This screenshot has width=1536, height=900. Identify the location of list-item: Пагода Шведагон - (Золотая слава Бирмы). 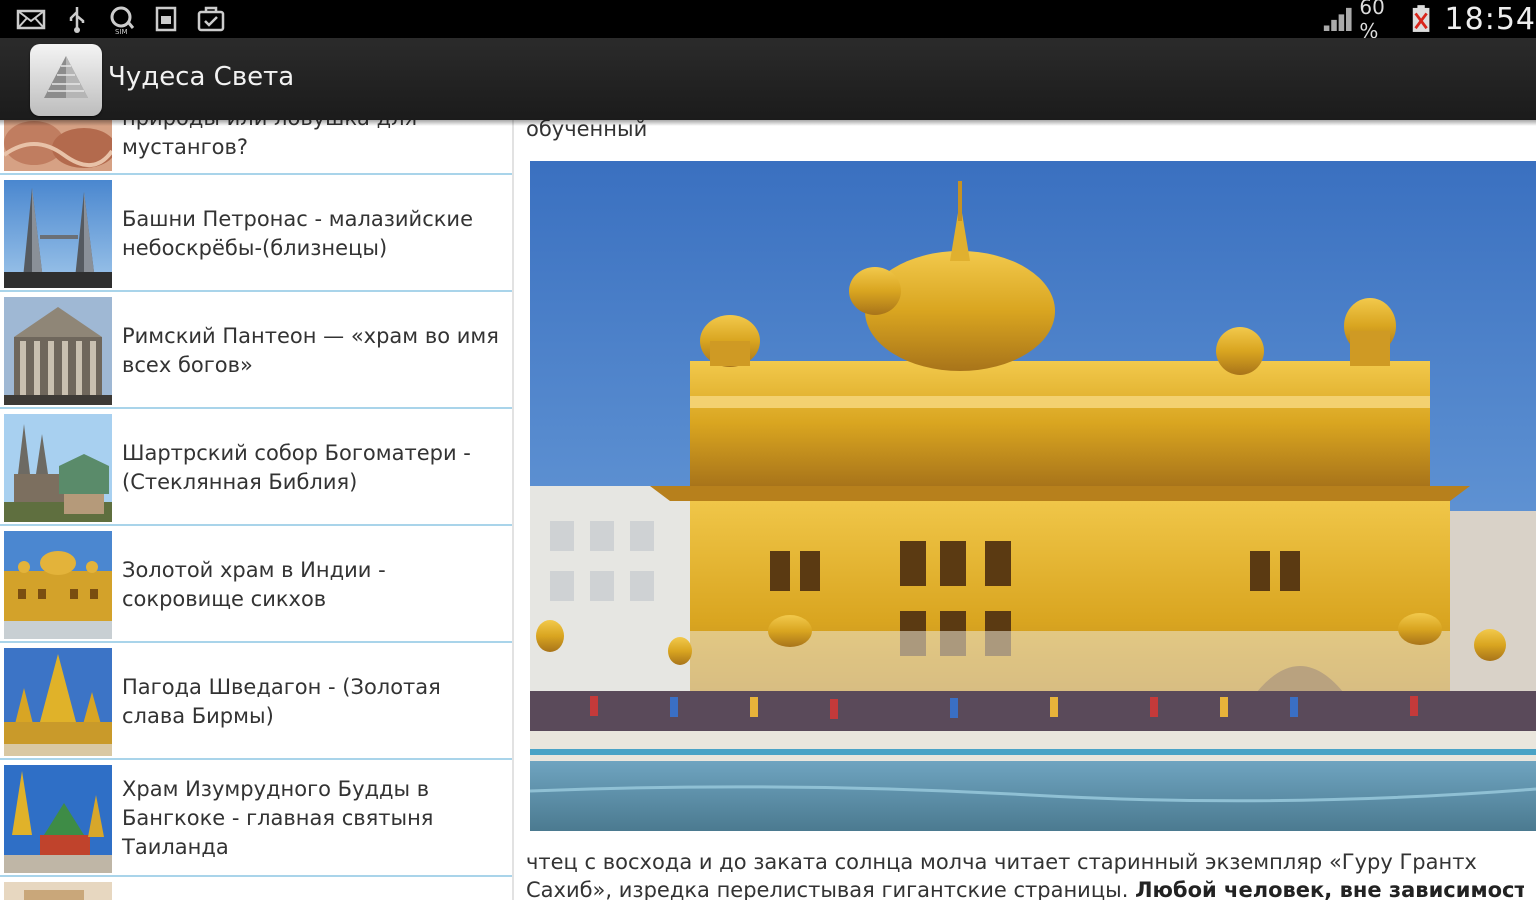
(256, 701).